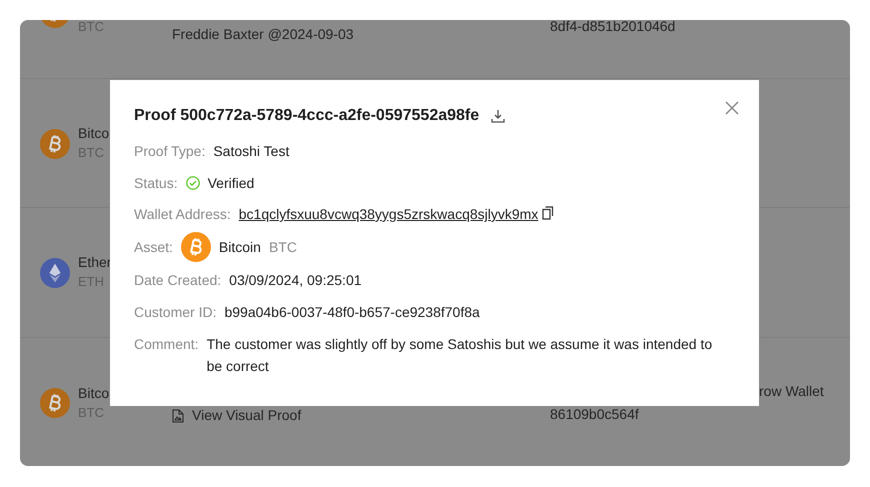 The width and height of the screenshot is (870, 487). What do you see at coordinates (251, 151) in the screenshot?
I see `field-value: Satoshi Test` at bounding box center [251, 151].